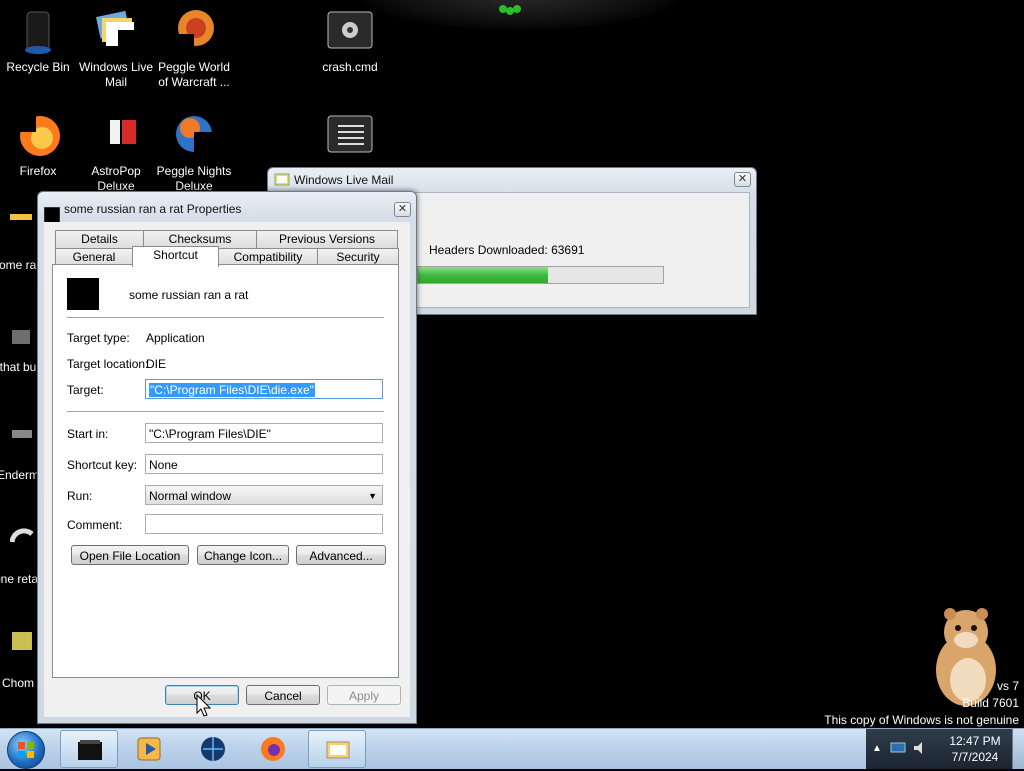  I want to click on shortcut-large-icon, so click(83, 294).